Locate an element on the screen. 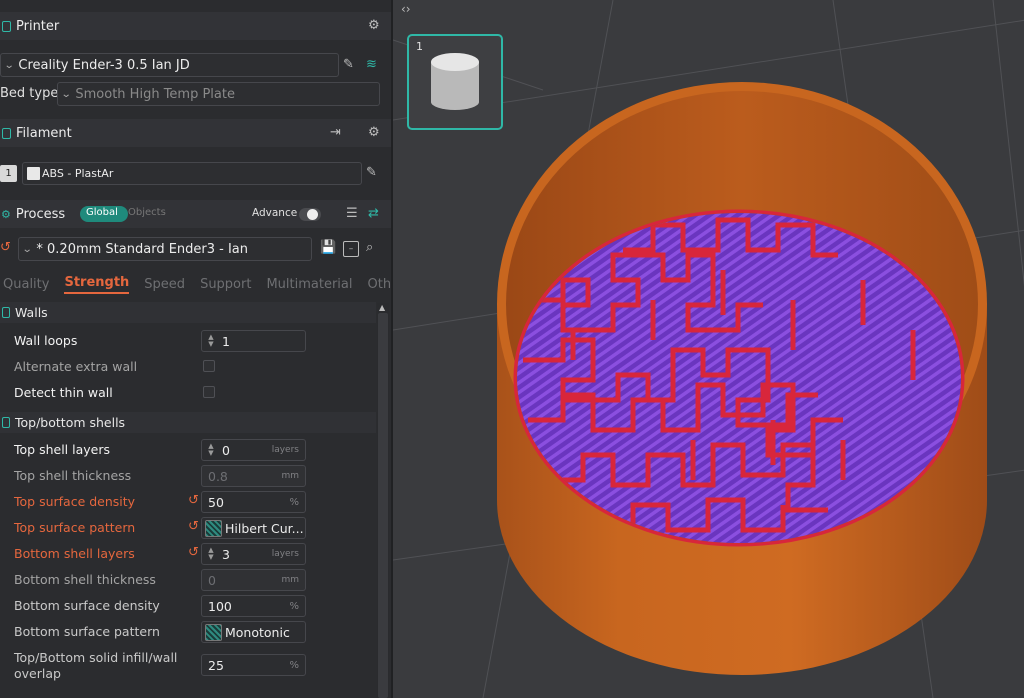  settings-scrollbar: ▲ is located at coordinates (383, 500).